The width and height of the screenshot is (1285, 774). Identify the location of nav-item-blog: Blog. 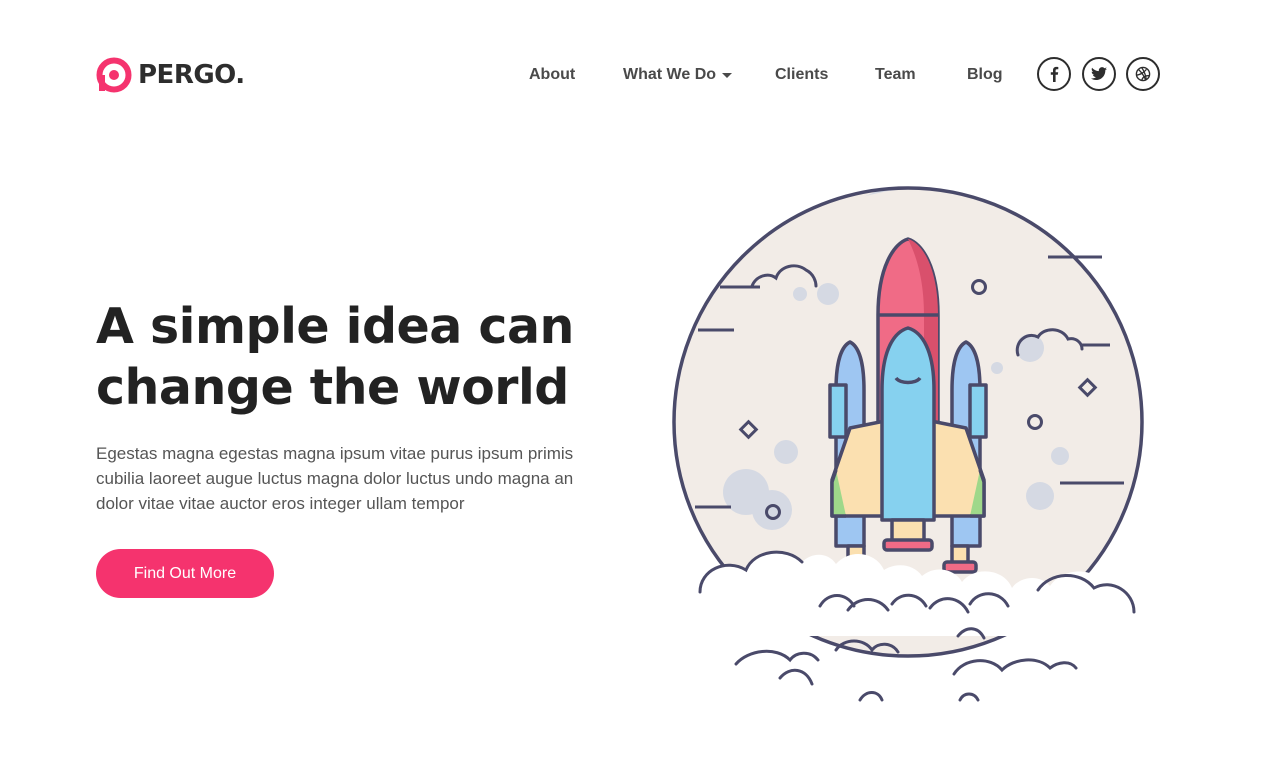
(985, 75).